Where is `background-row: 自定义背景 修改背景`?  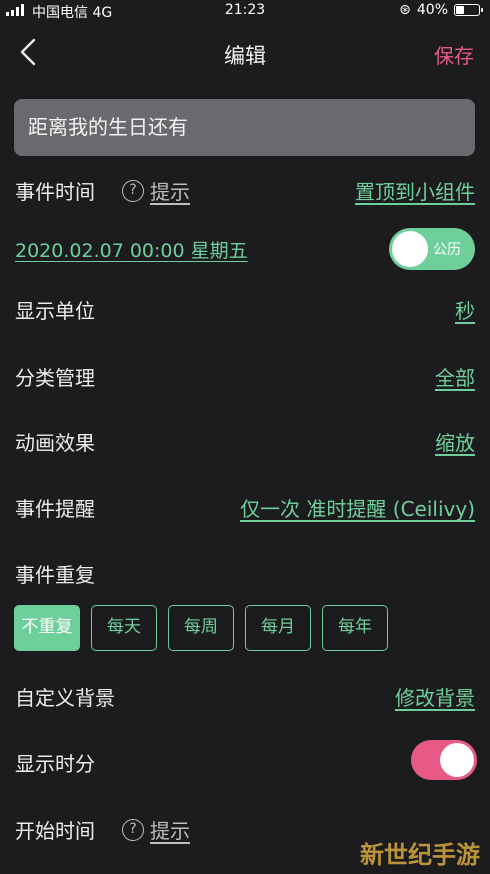 background-row: 自定义背景 修改背景 is located at coordinates (245, 696).